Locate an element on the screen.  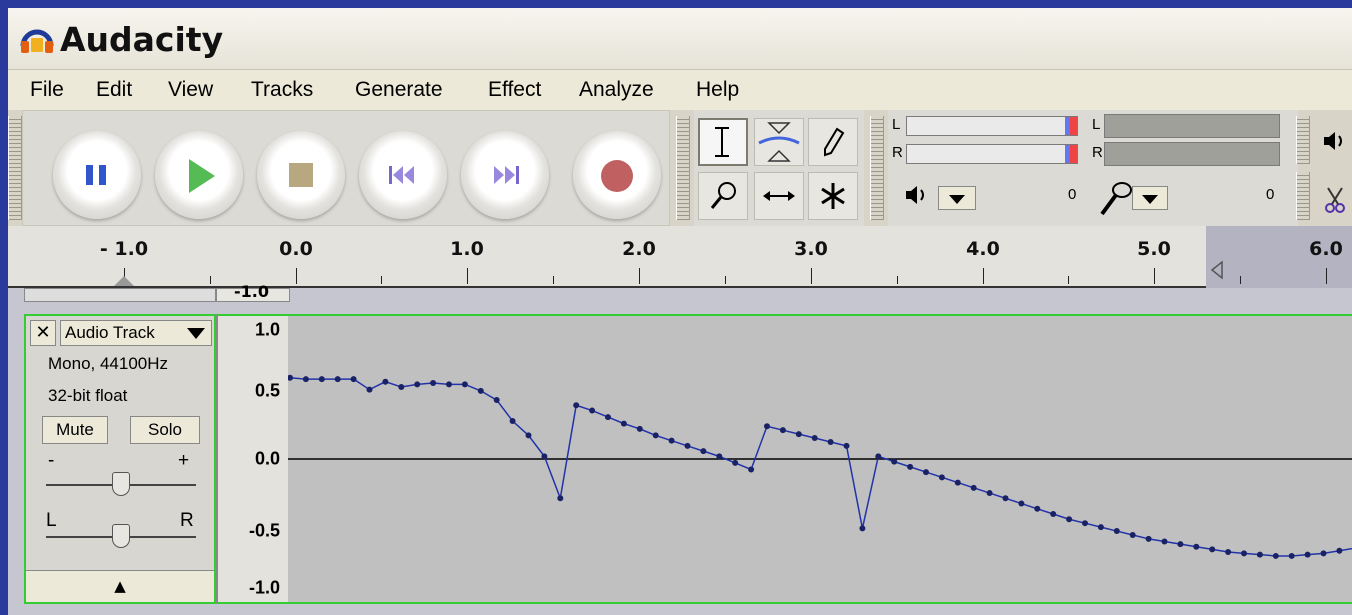
tools-toolbar-grip is located at coordinates (683, 168).